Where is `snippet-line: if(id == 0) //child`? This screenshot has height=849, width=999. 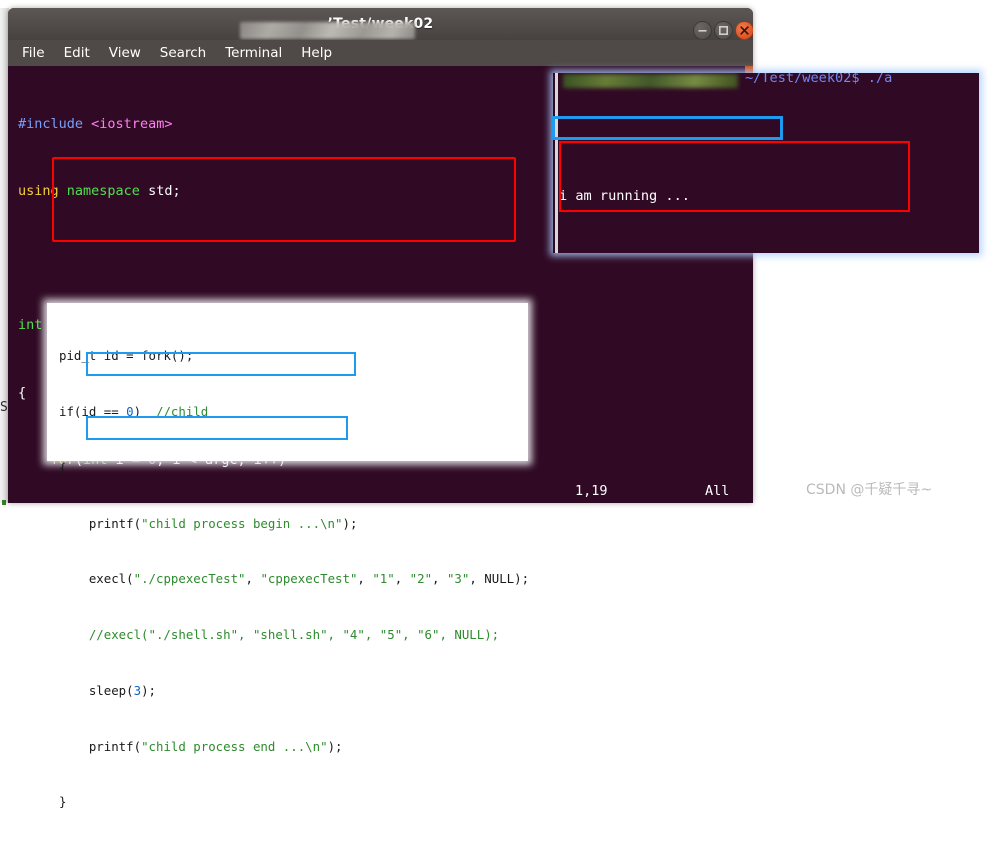
snippet-line: if(id == 0) //child is located at coordinates (134, 411).